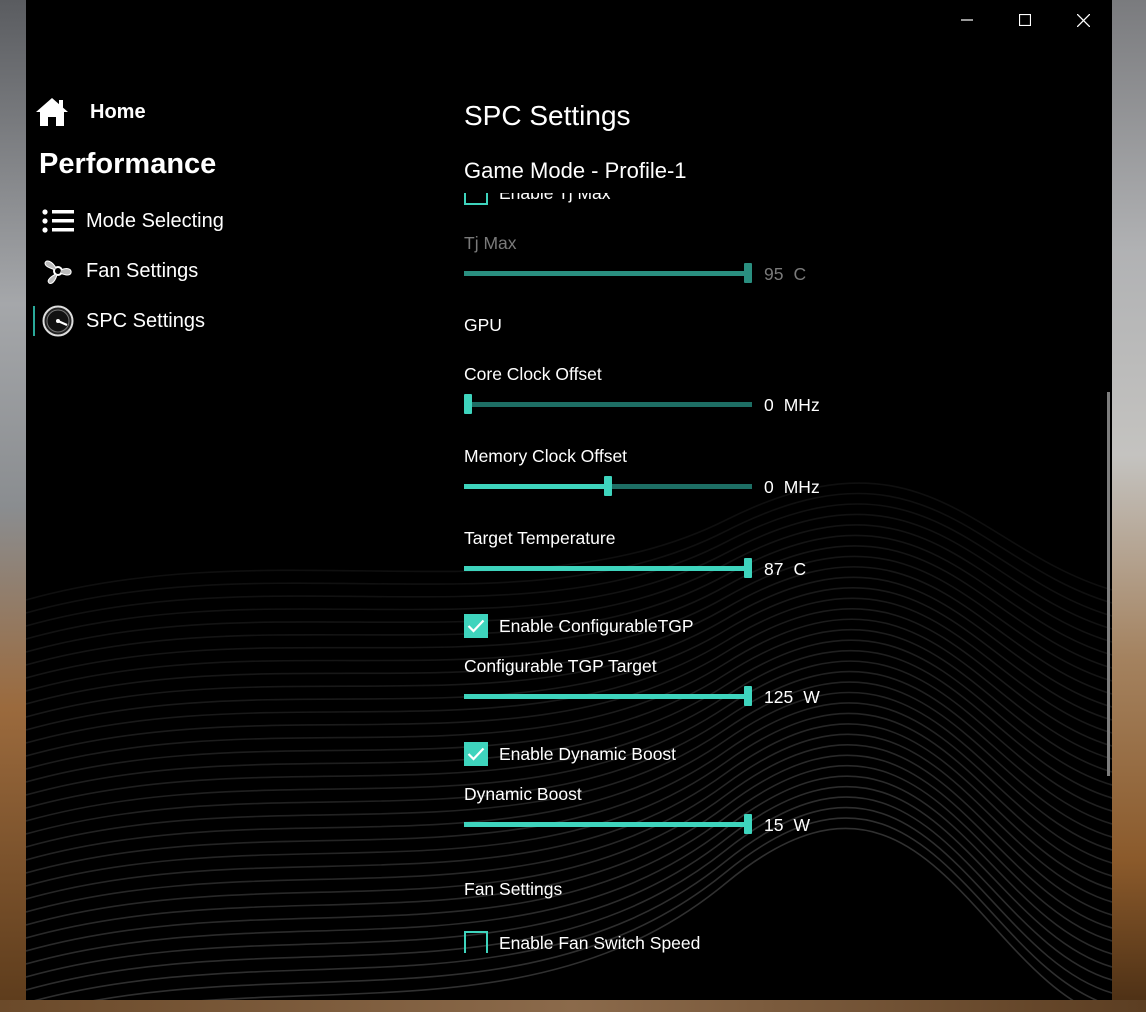 This screenshot has width=1146, height=1012. I want to click on checkbox-label: Enable Tj Max, so click(555, 198).